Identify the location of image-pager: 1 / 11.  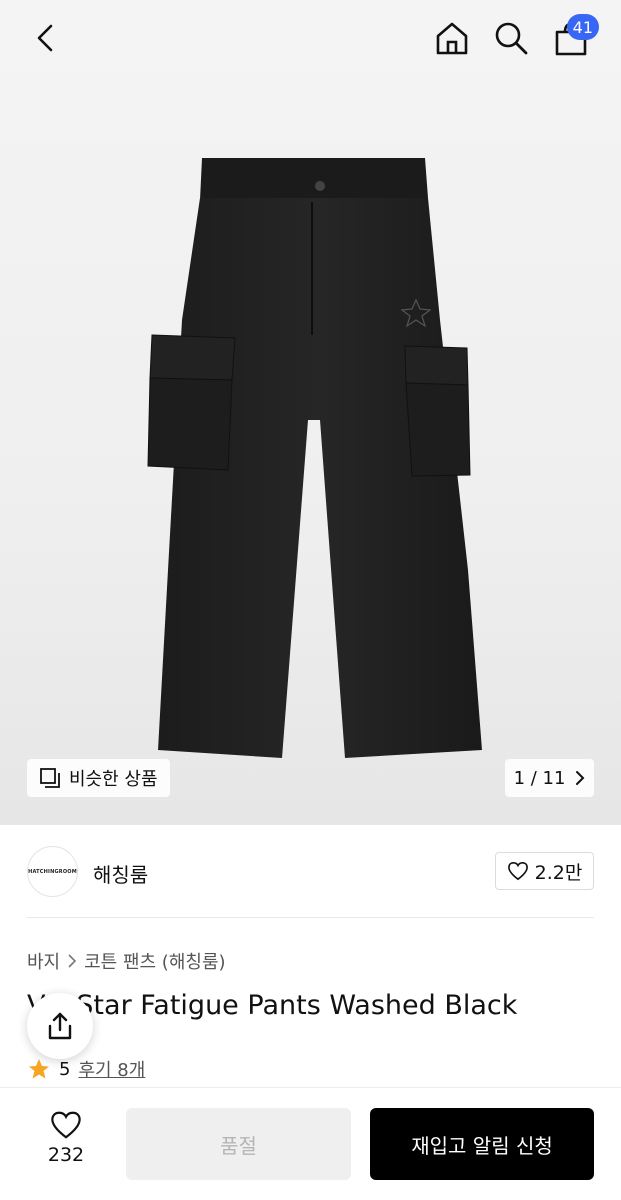
(549, 778).